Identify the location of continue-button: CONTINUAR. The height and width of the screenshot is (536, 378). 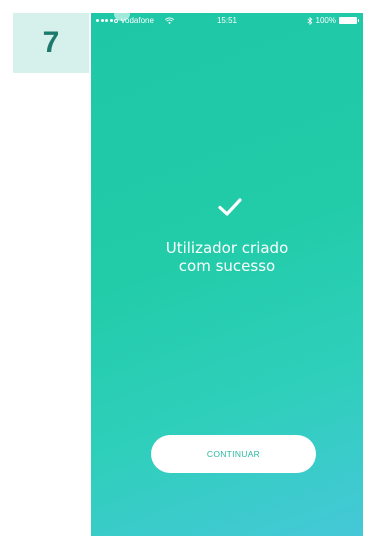
(233, 454).